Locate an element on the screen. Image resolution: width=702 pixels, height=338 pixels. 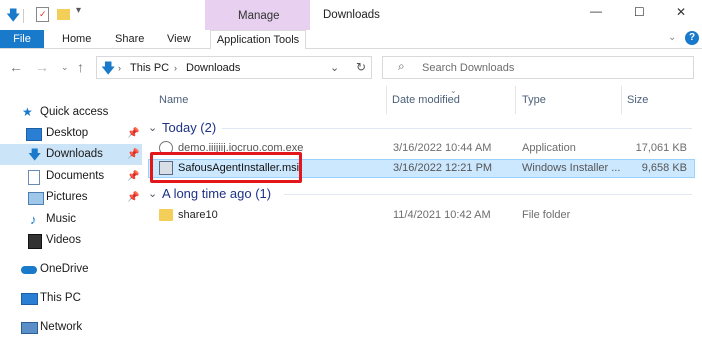
group-header-today: ⌄ Today (2) is located at coordinates (421, 128).